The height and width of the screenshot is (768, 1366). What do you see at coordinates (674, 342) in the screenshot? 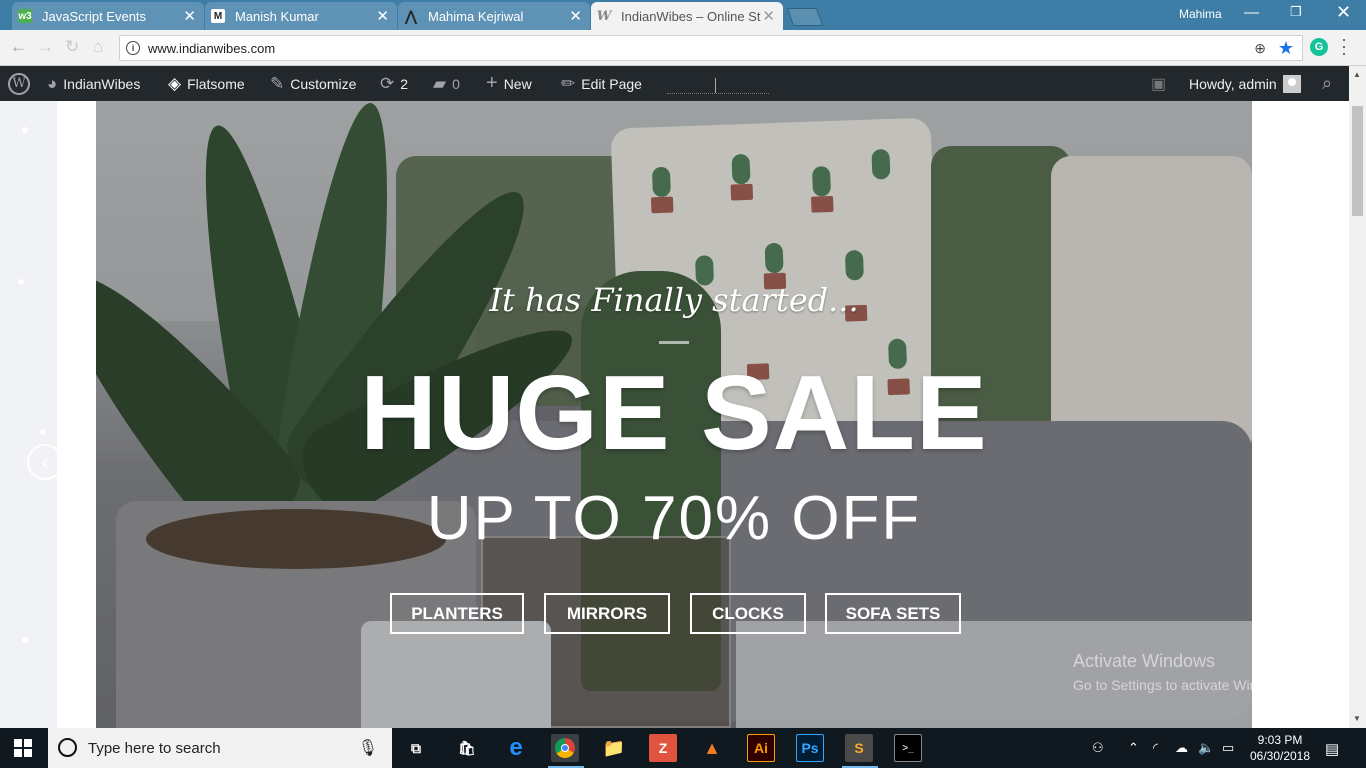
I see `hero-divider` at bounding box center [674, 342].